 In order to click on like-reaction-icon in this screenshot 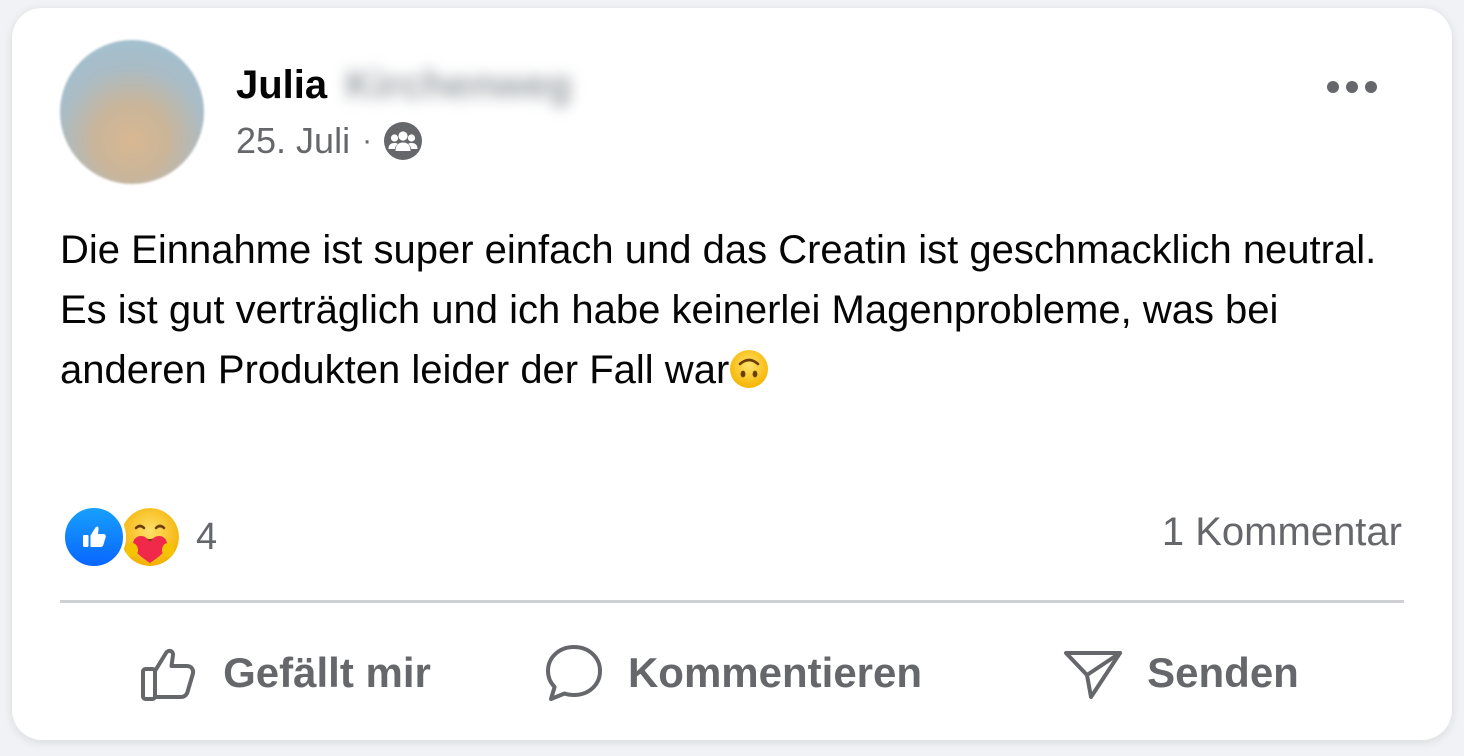, I will do `click(94, 537)`.